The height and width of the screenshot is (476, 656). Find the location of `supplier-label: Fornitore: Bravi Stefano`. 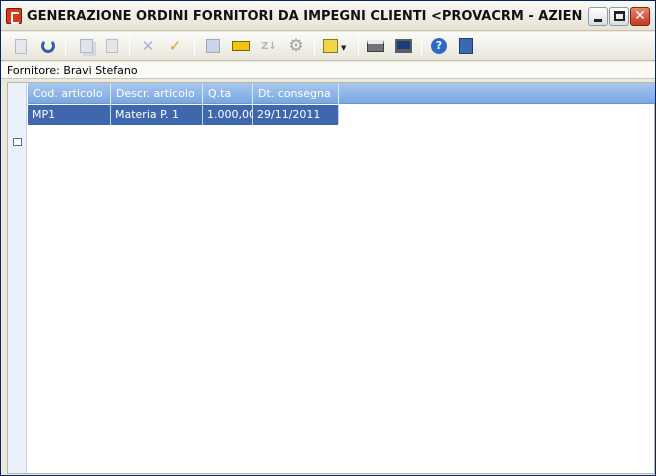

supplier-label: Fornitore: Bravi Stefano is located at coordinates (72, 70).